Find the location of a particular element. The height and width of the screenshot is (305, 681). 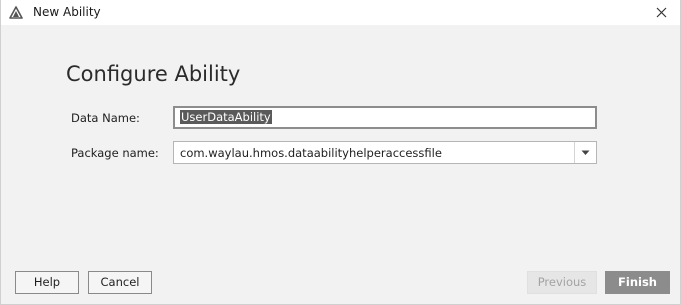

package-name-label: Package name: is located at coordinates (115, 153).